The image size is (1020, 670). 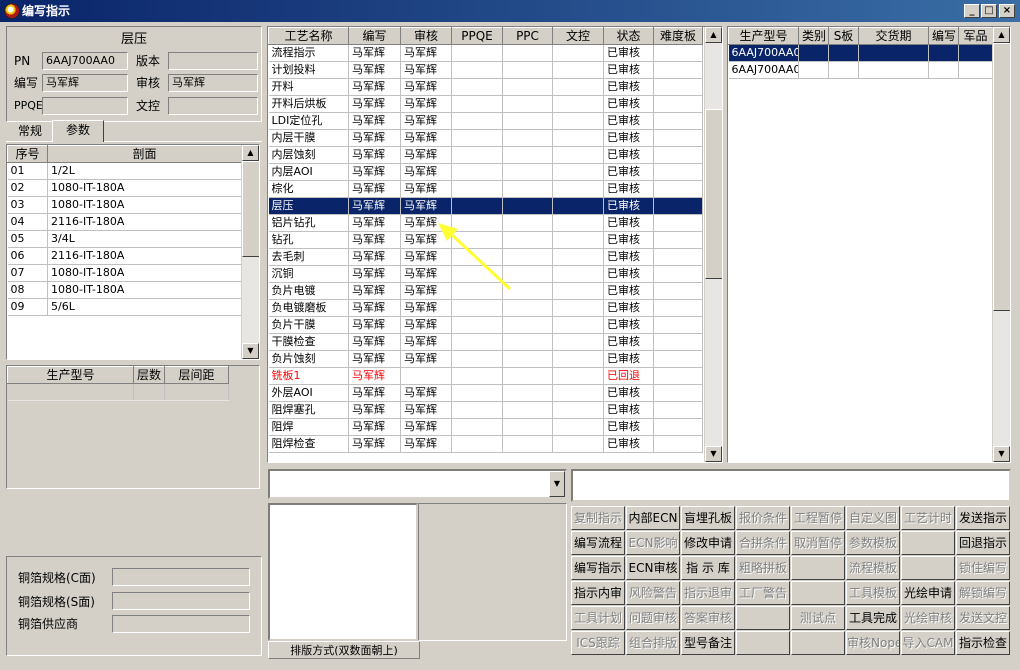 What do you see at coordinates (85, 61) in the screenshot?
I see `pn-field: 6AAJ700AA0` at bounding box center [85, 61].